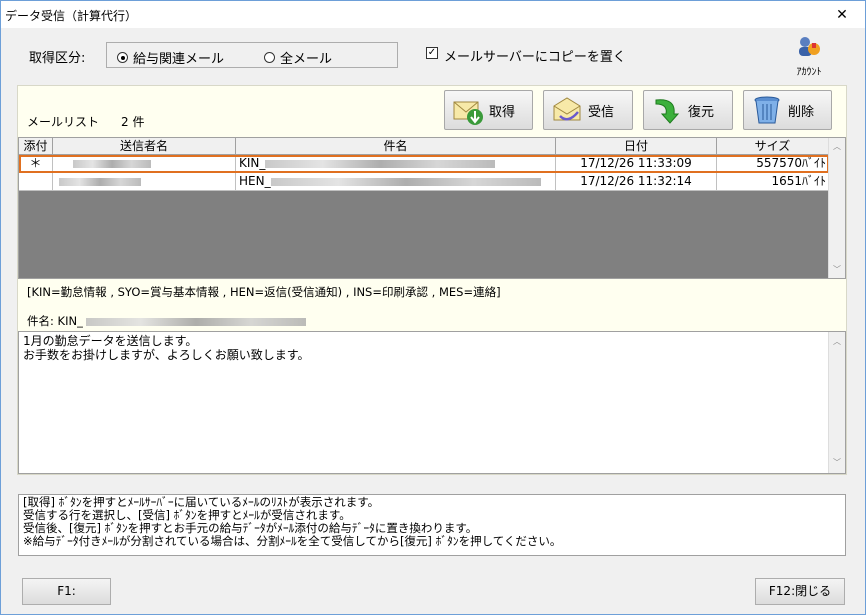  I want to click on col-header-sender: 送信者名, so click(144, 146).